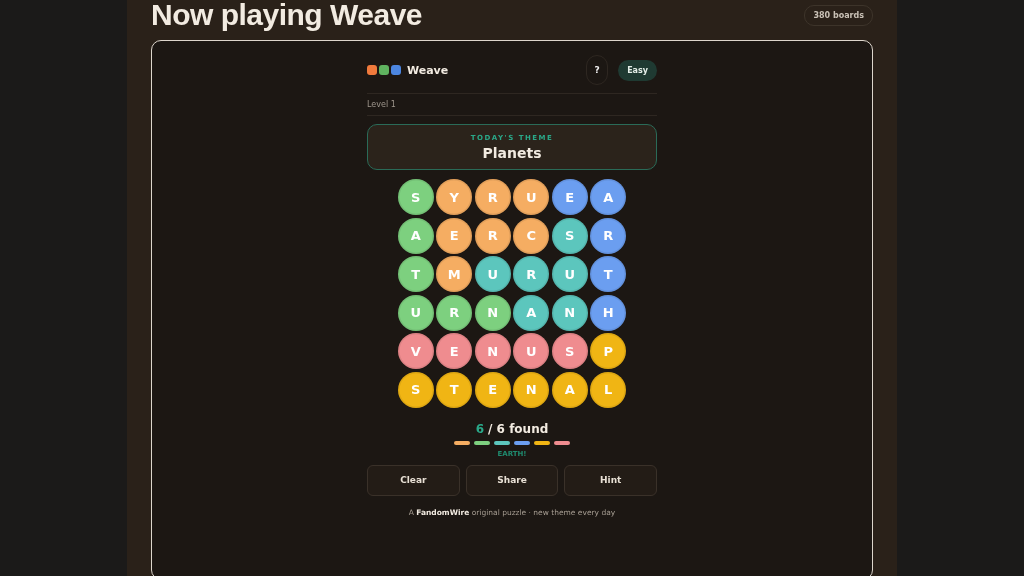  I want to click on letter-tile: L, so click(608, 389).